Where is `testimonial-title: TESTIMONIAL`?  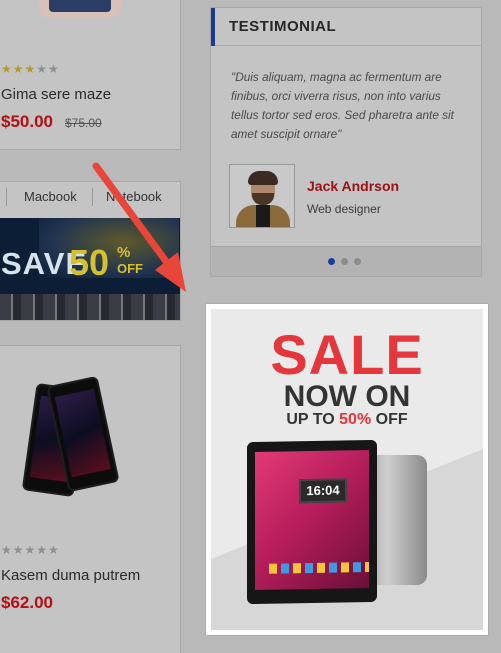 testimonial-title: TESTIMONIAL is located at coordinates (283, 26).